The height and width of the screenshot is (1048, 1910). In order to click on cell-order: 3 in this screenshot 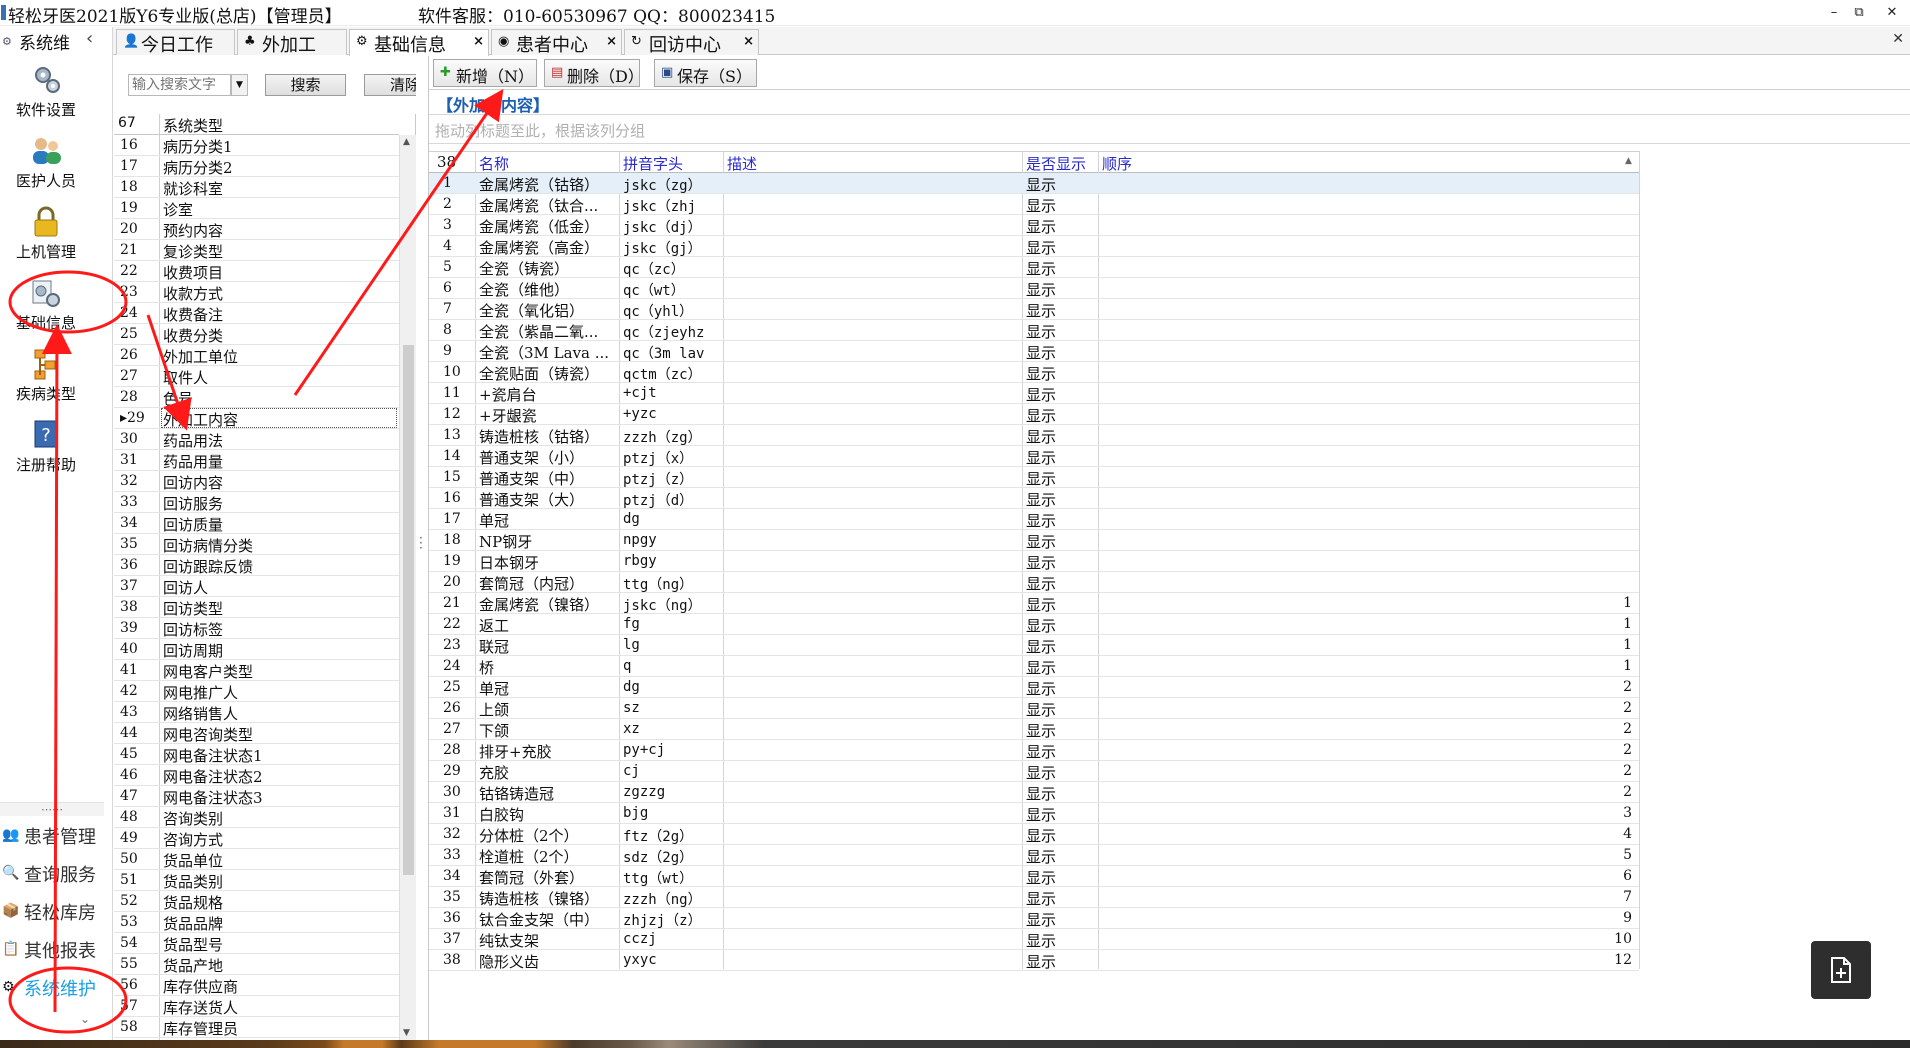, I will do `click(1368, 813)`.